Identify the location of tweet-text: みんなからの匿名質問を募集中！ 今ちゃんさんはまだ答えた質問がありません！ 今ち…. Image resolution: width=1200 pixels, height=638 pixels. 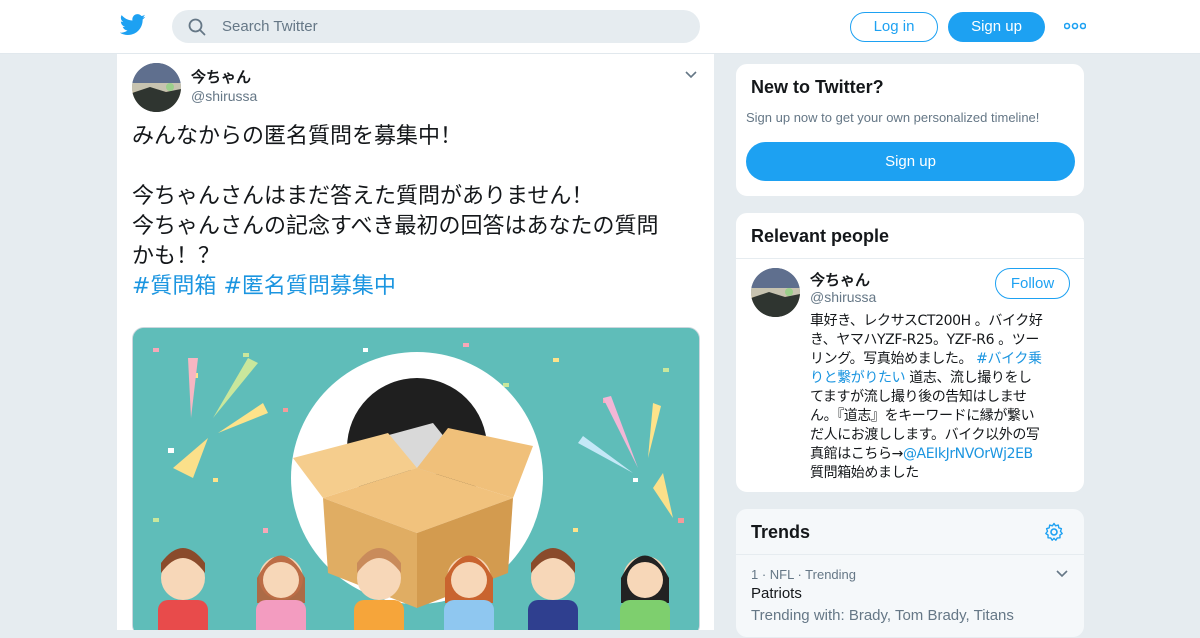
(418, 212).